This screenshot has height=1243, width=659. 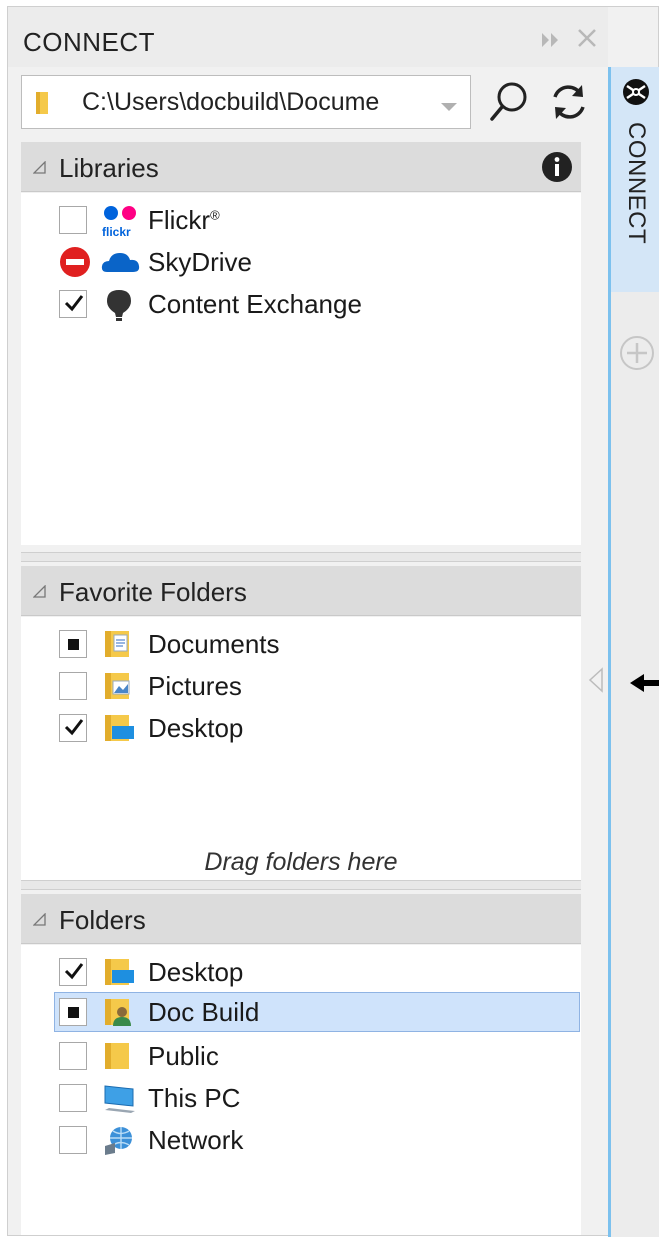 What do you see at coordinates (301, 972) in the screenshot?
I see `folder-item-desktop: Desktop` at bounding box center [301, 972].